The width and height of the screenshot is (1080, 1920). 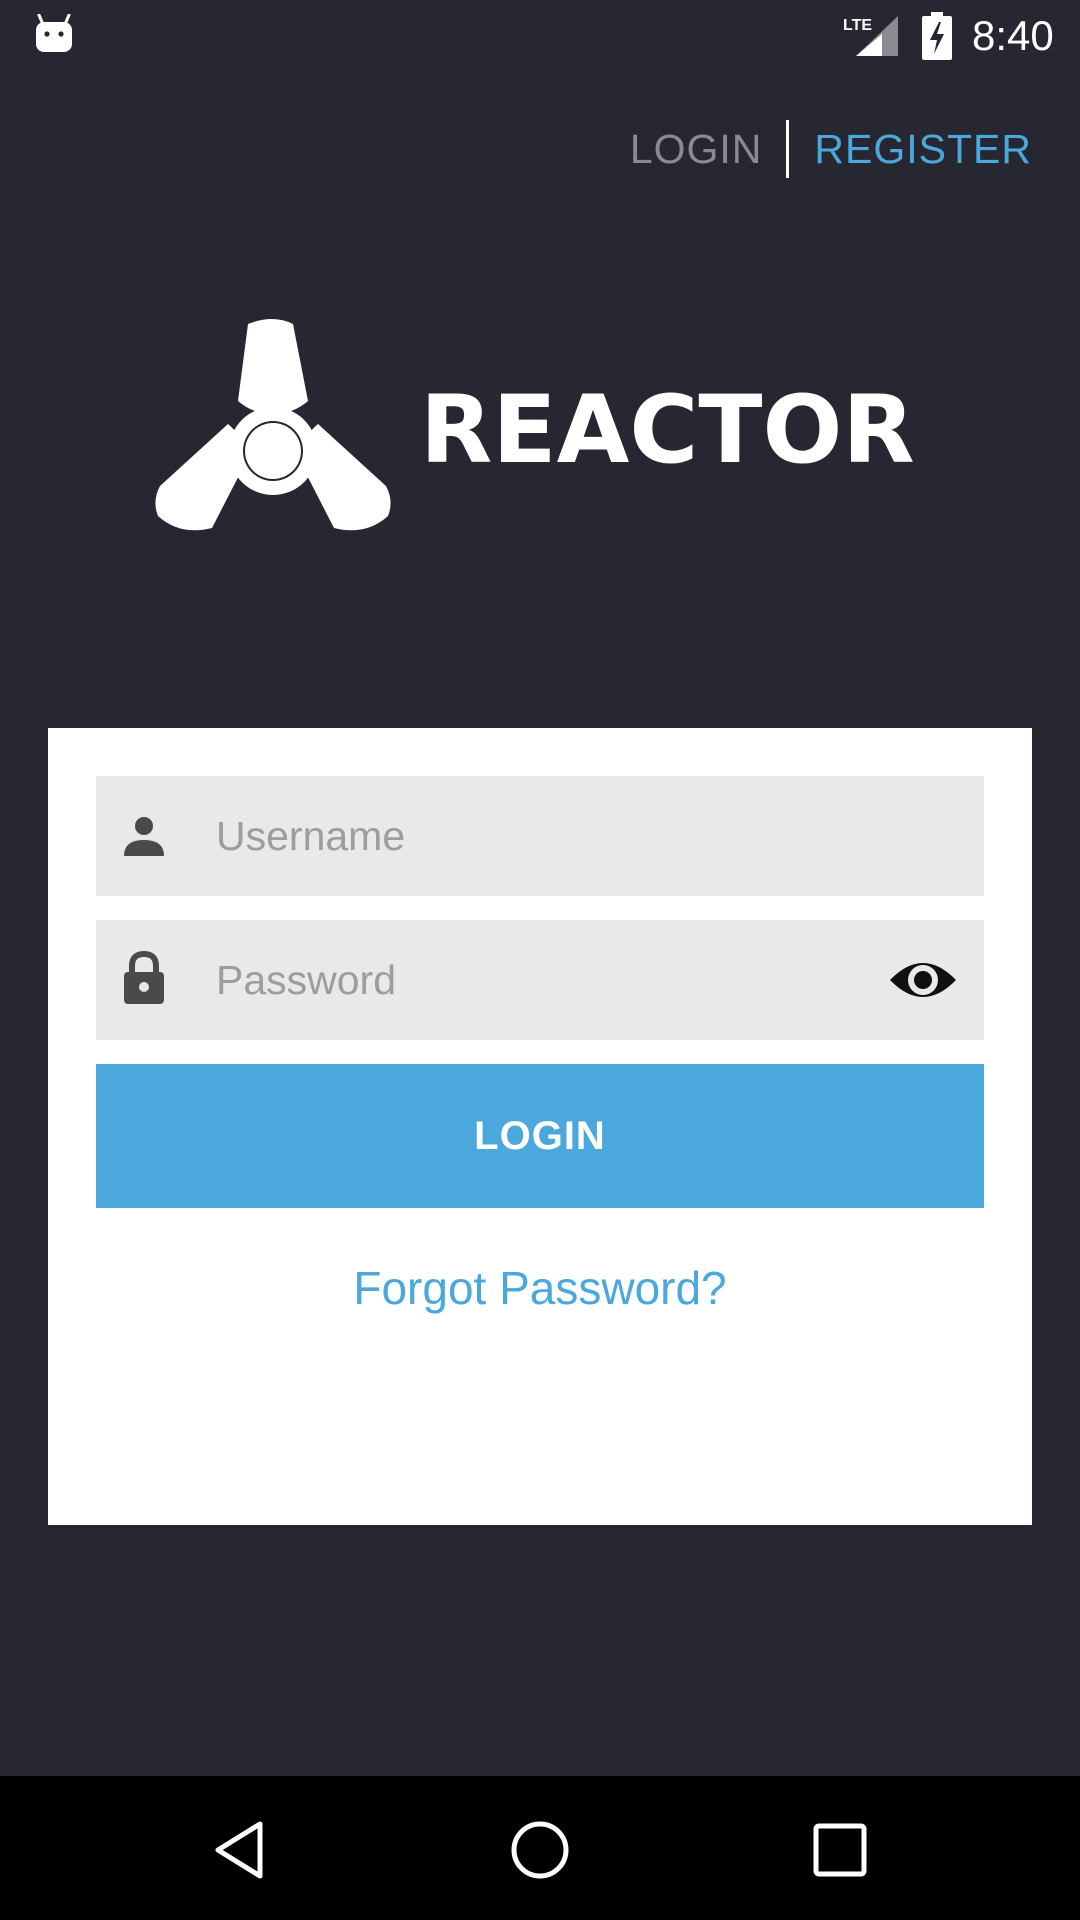 I want to click on username-input, so click(x=536, y=836).